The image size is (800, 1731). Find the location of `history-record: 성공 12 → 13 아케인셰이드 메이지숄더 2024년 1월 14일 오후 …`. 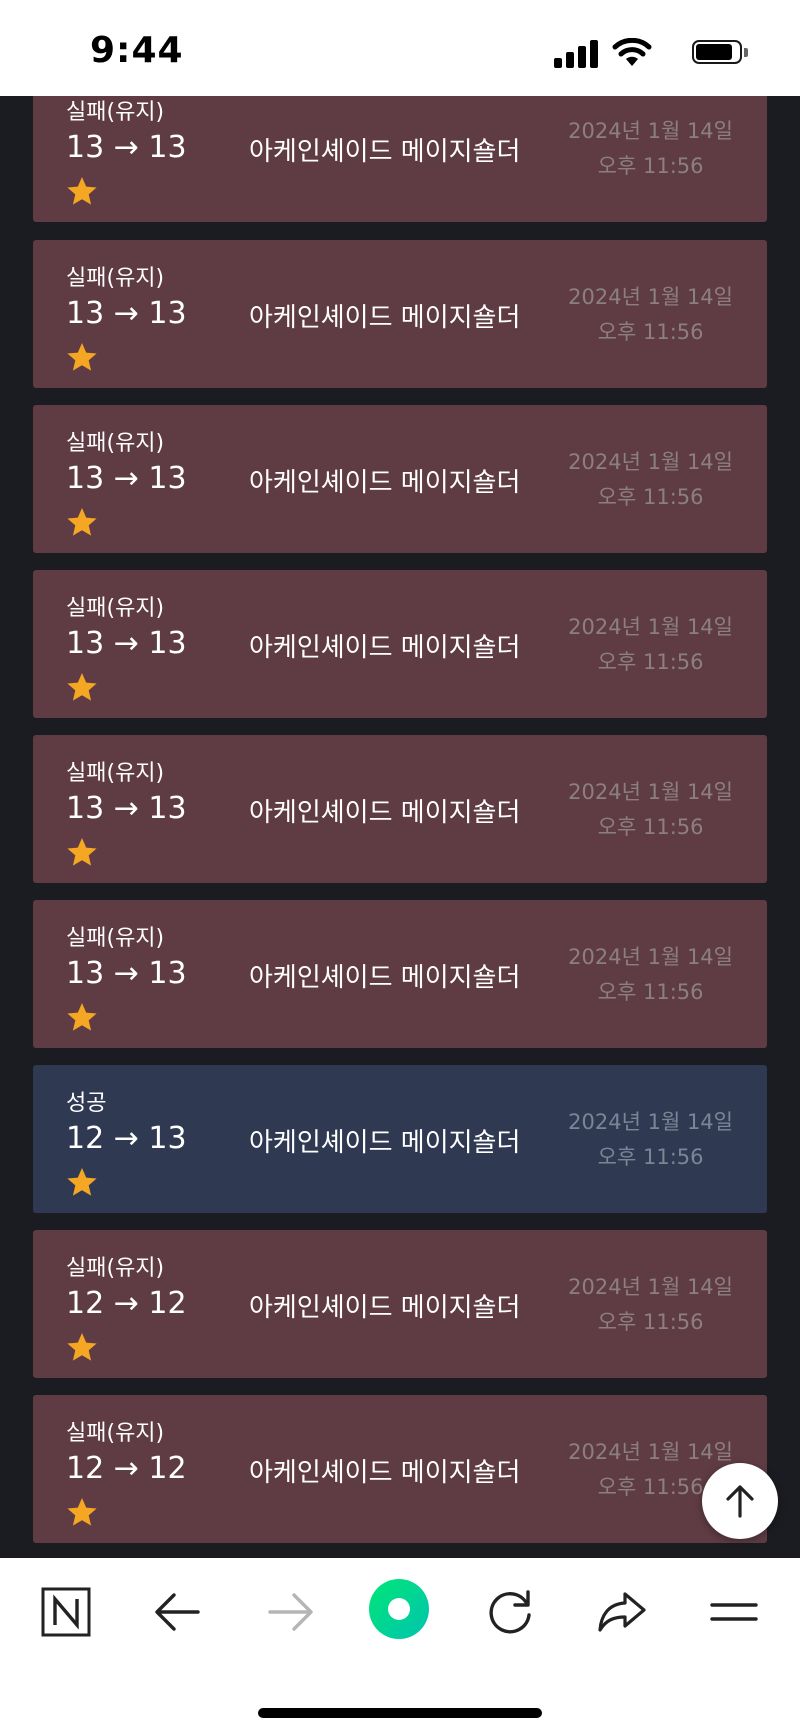

history-record: 성공 12 → 13 아케인셰이드 메이지숄더 2024년 1월 14일 오후 … is located at coordinates (400, 1139).